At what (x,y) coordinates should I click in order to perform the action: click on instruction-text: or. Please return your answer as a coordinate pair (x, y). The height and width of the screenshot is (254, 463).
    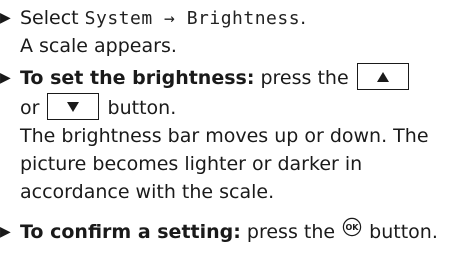
    Looking at the image, I should click on (33, 108).